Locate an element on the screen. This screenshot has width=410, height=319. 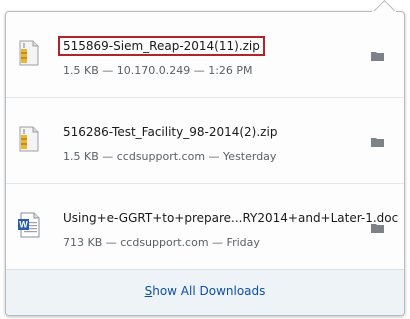
download-meta: 713 KB — ccdsupport.com — Friday is located at coordinates (161, 242).